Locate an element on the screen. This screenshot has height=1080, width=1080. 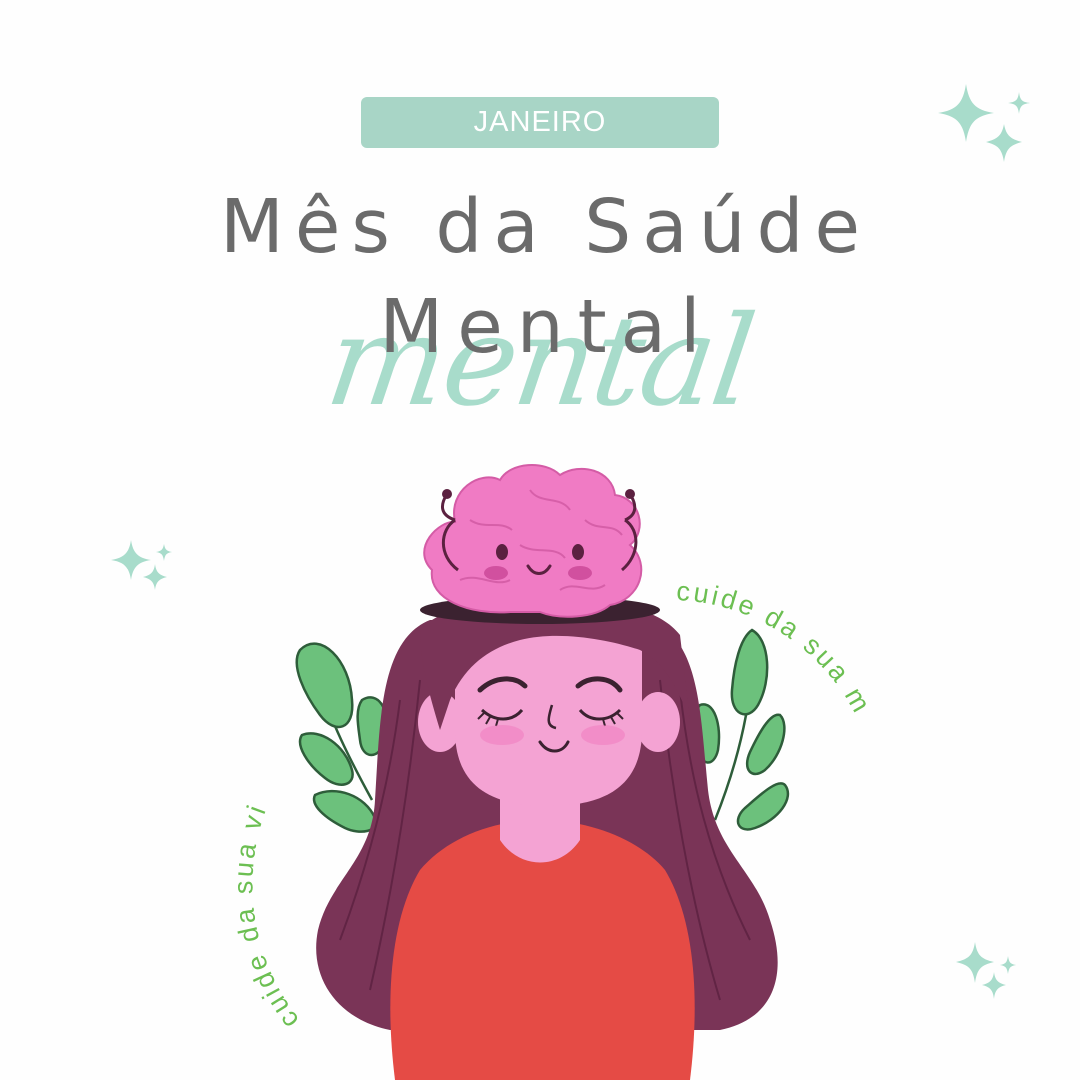
page-title-line-2: Mental is located at coordinates (547, 327).